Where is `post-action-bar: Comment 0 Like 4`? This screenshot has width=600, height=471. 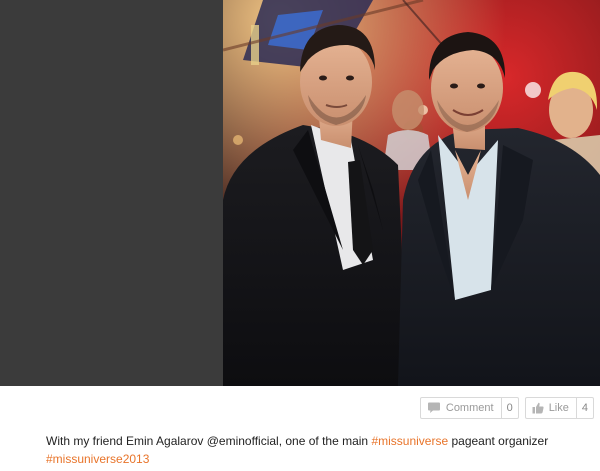
post-action-bar: Comment 0 Like 4 is located at coordinates (506, 408).